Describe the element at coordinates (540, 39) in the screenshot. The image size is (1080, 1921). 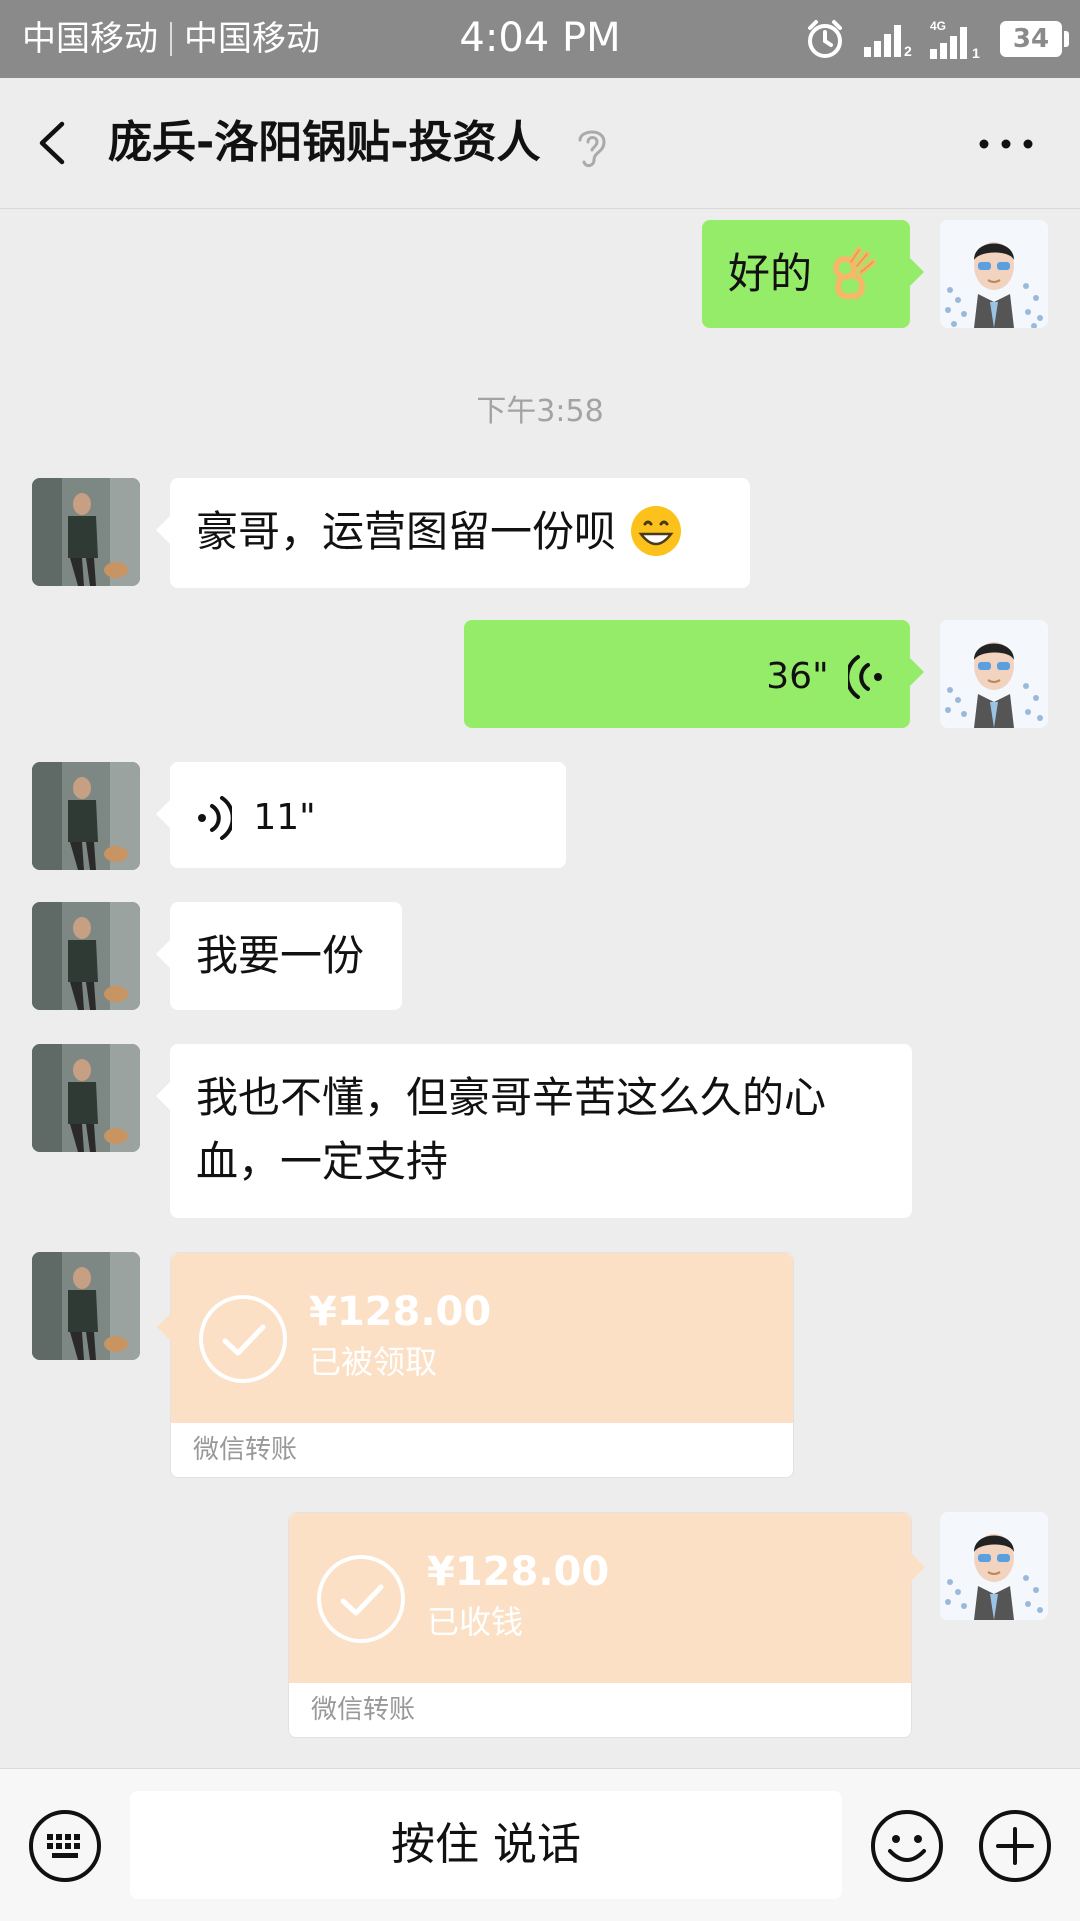
I see `status-bar: 中国移动 中国移动 4:04 PM 2 4G 1 34` at that location.